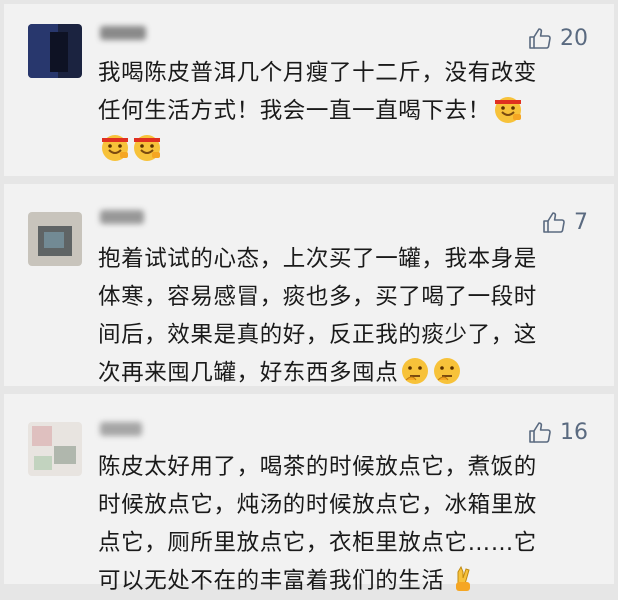 This screenshot has width=618, height=600. I want to click on like-count: 7, so click(581, 222).